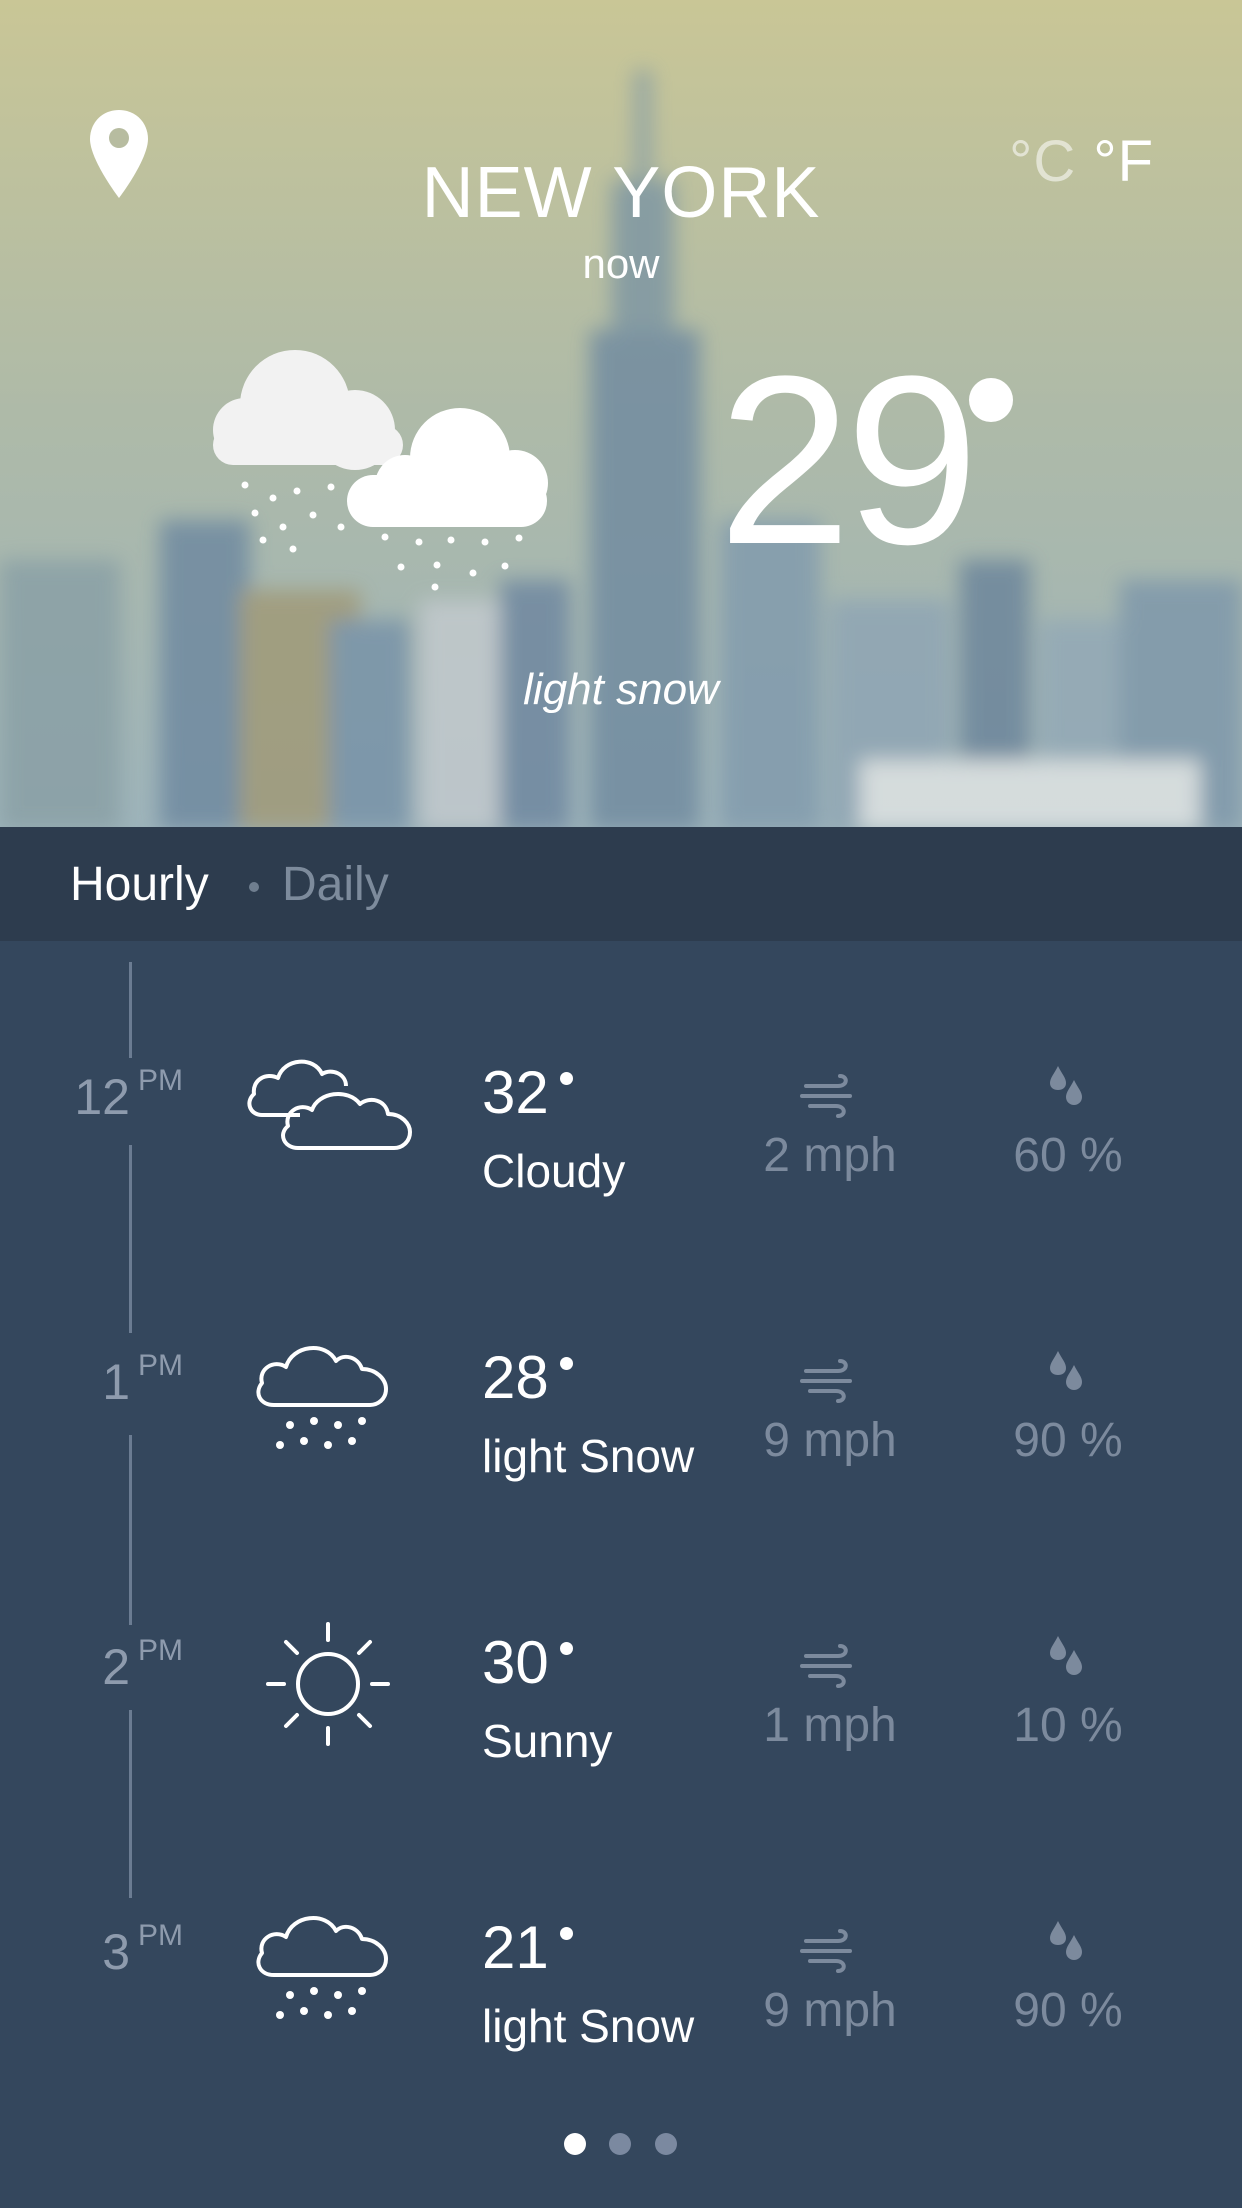 The width and height of the screenshot is (1242, 2208). Describe the element at coordinates (515, 1947) in the screenshot. I see `hour-temperature: 21` at that location.